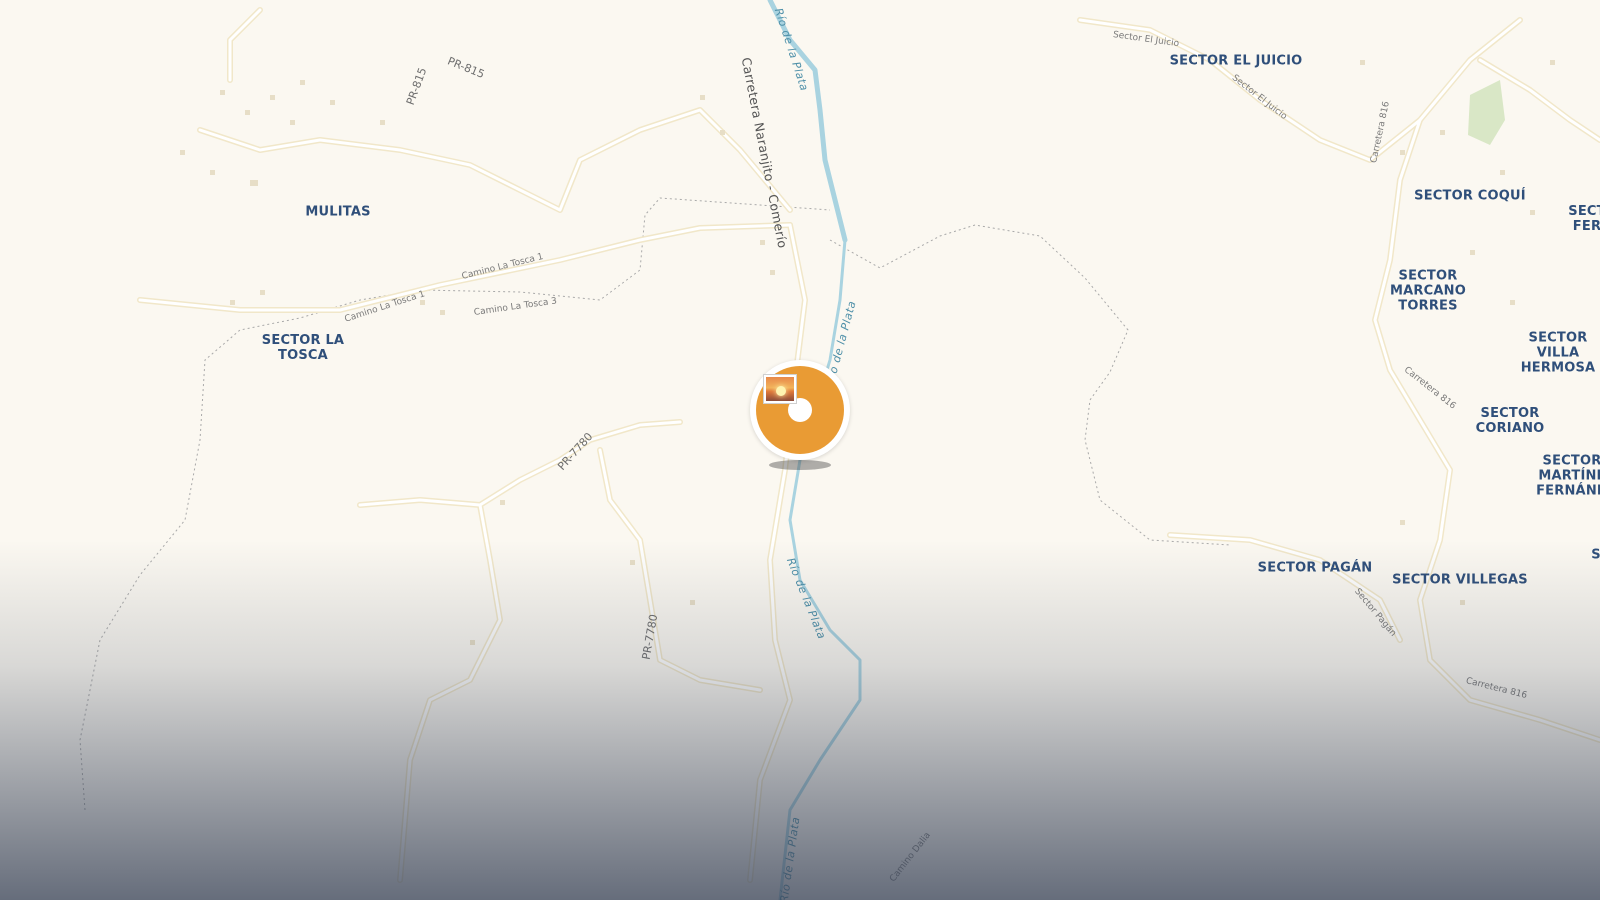  What do you see at coordinates (303, 348) in the screenshot?
I see `place-label-sector-la-tosca: SECTOR LA TOSCA` at bounding box center [303, 348].